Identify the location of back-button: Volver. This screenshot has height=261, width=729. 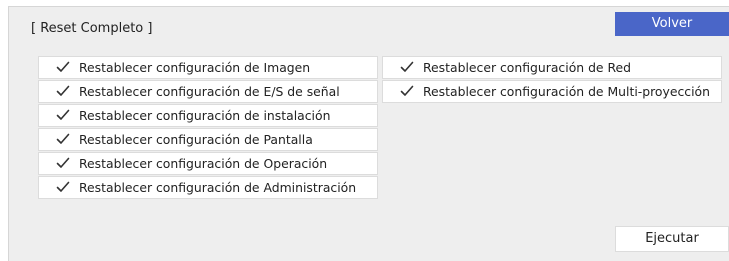
(672, 24).